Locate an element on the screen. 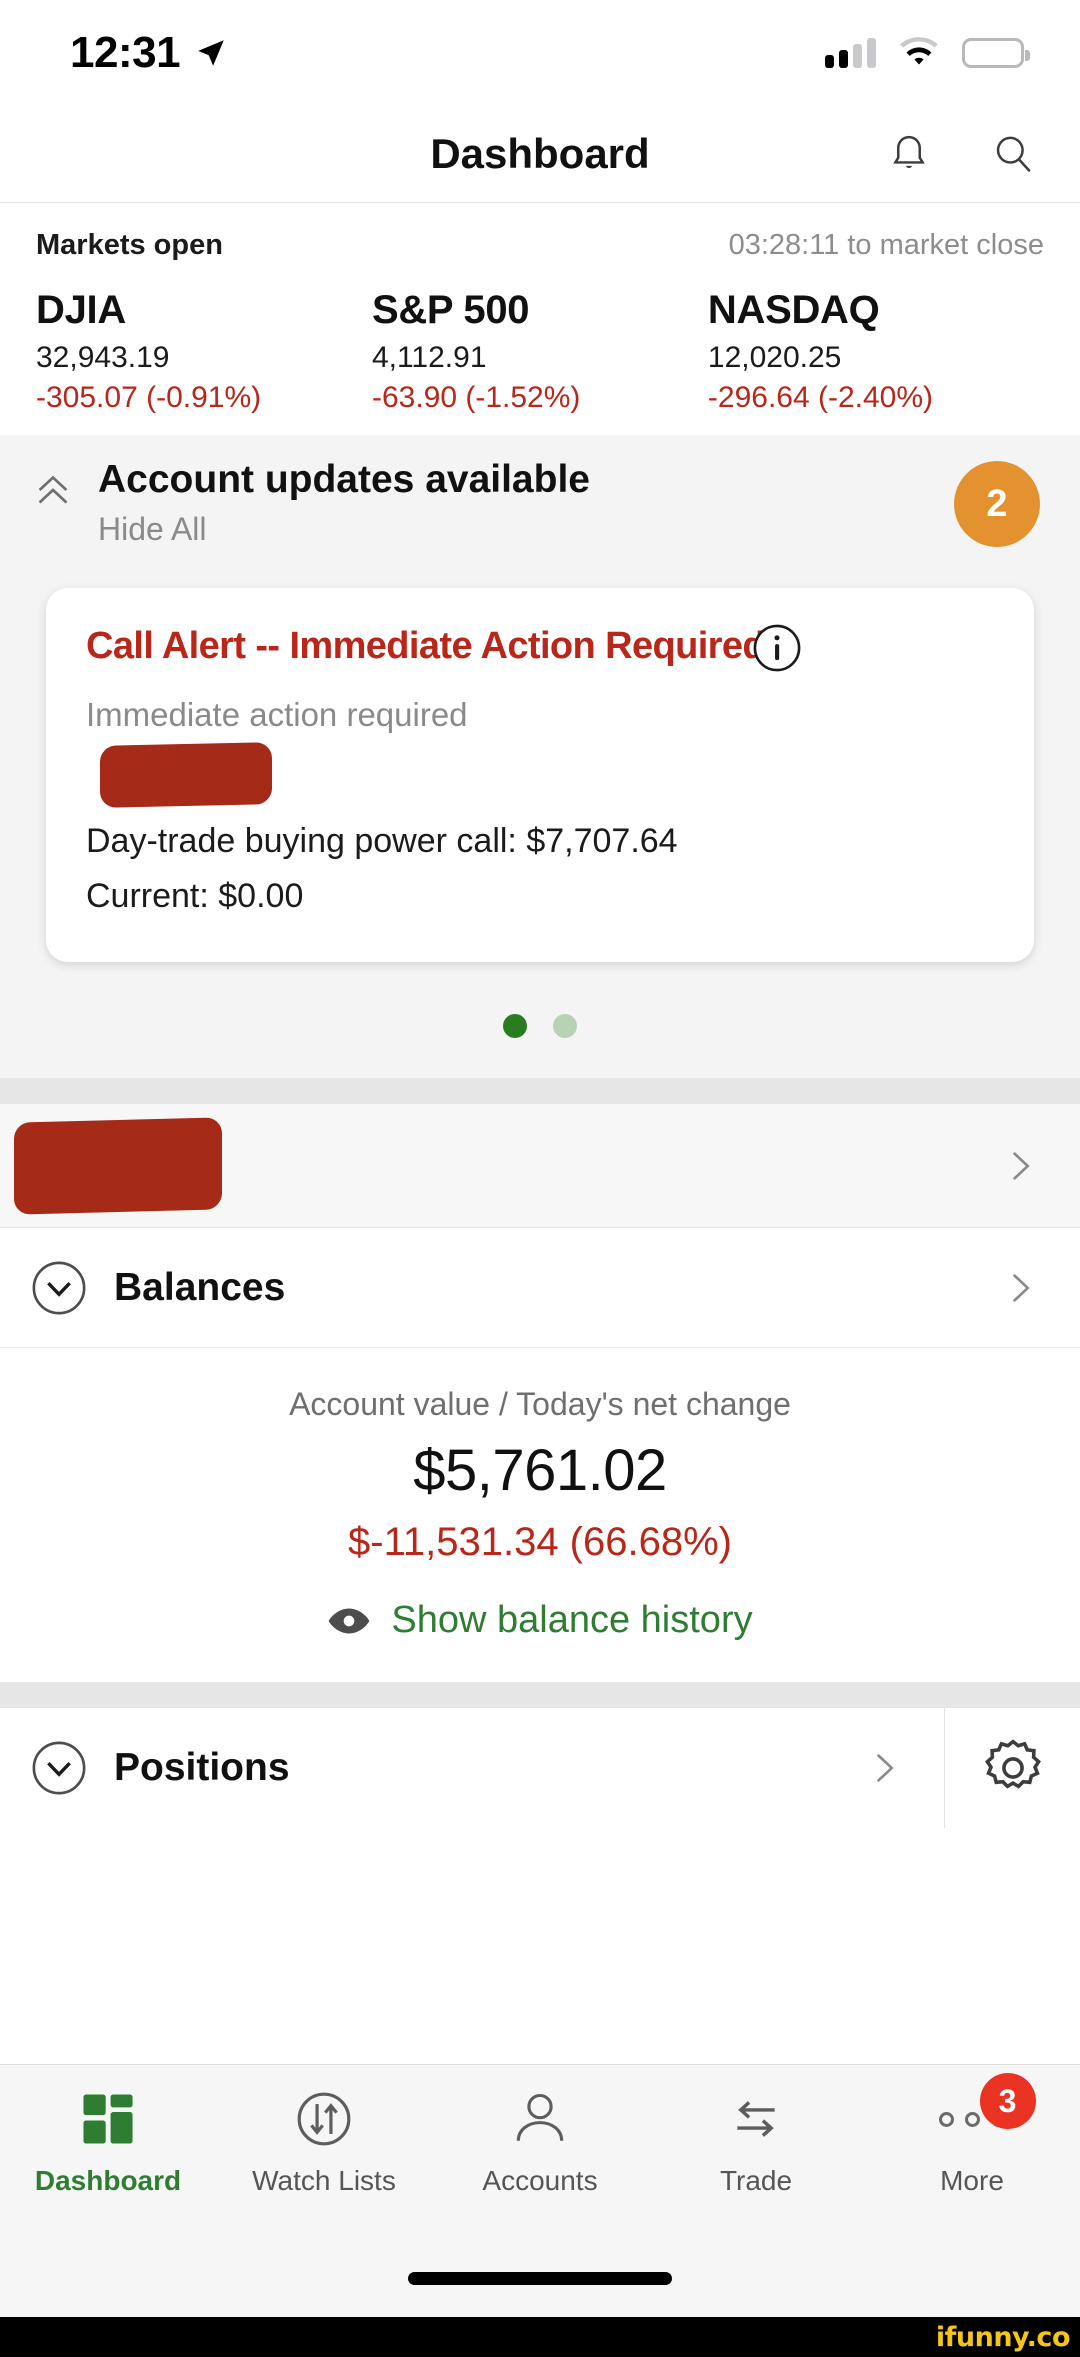 This screenshot has height=2357, width=1080. section-spacer is located at coordinates (540, 1091).